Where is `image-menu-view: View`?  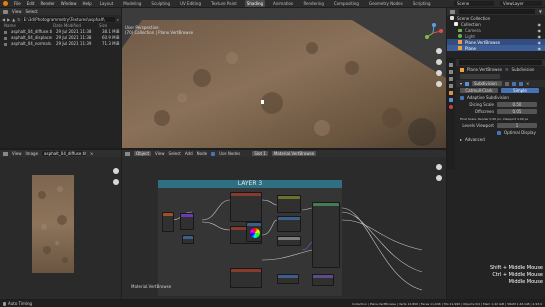
image-menu-view: View is located at coordinates (17, 153).